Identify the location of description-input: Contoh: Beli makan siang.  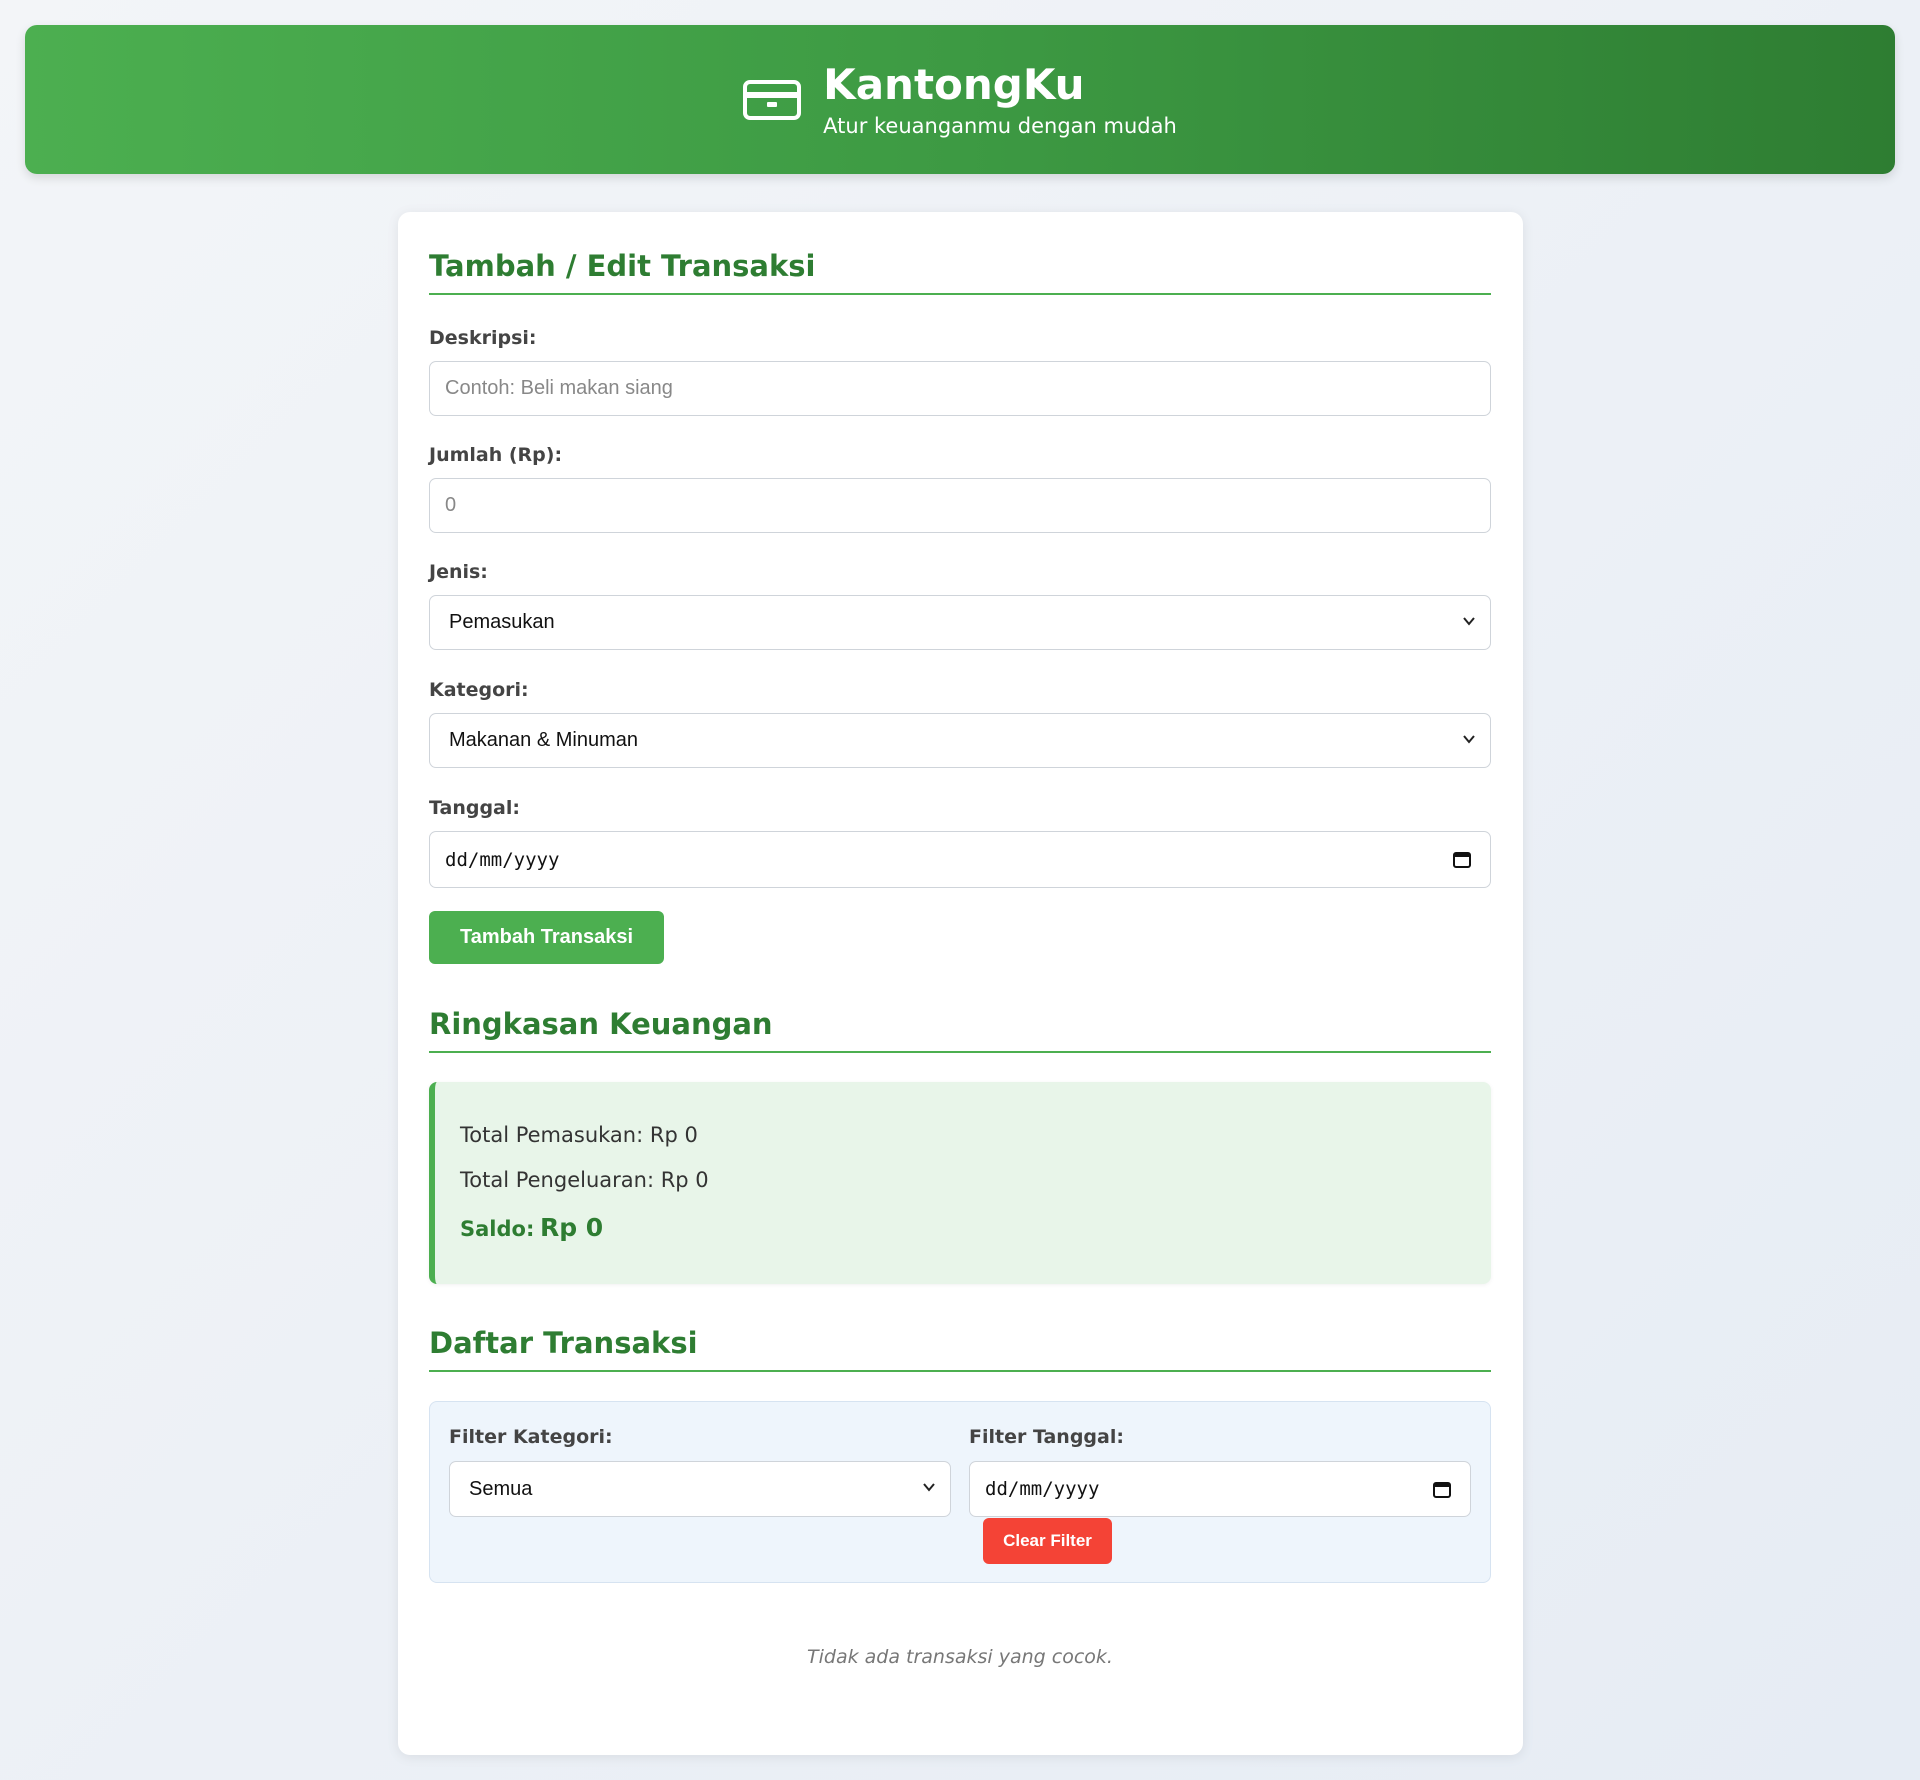
(960, 388).